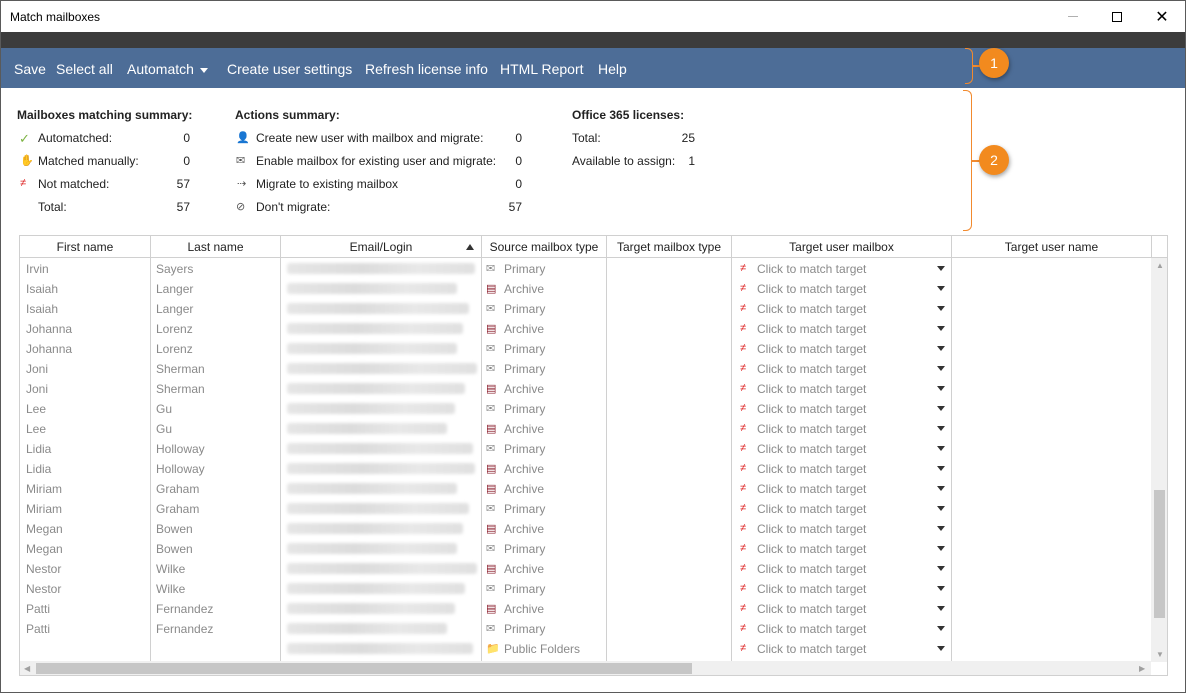  Describe the element at coordinates (1160, 654) in the screenshot. I see `scroll-down-icon: ▼` at that location.